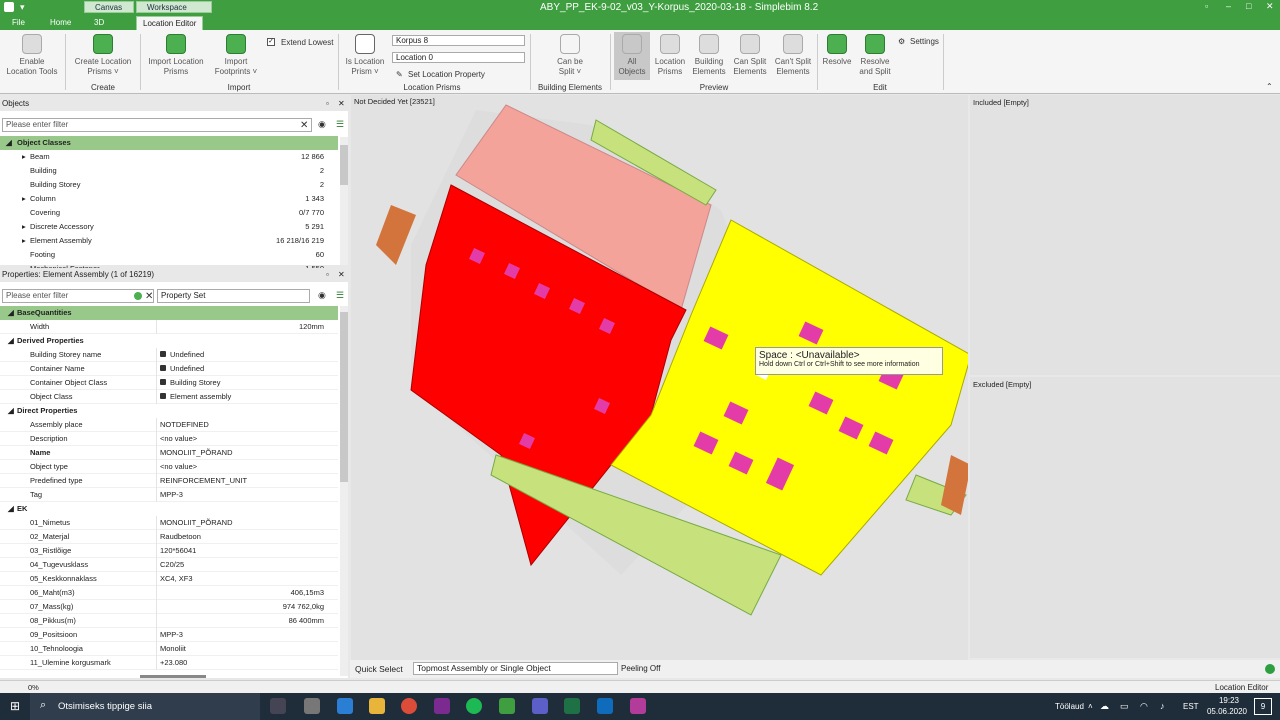  Describe the element at coordinates (233, 296) in the screenshot. I see `property-set-dropdown: Property Set` at that location.